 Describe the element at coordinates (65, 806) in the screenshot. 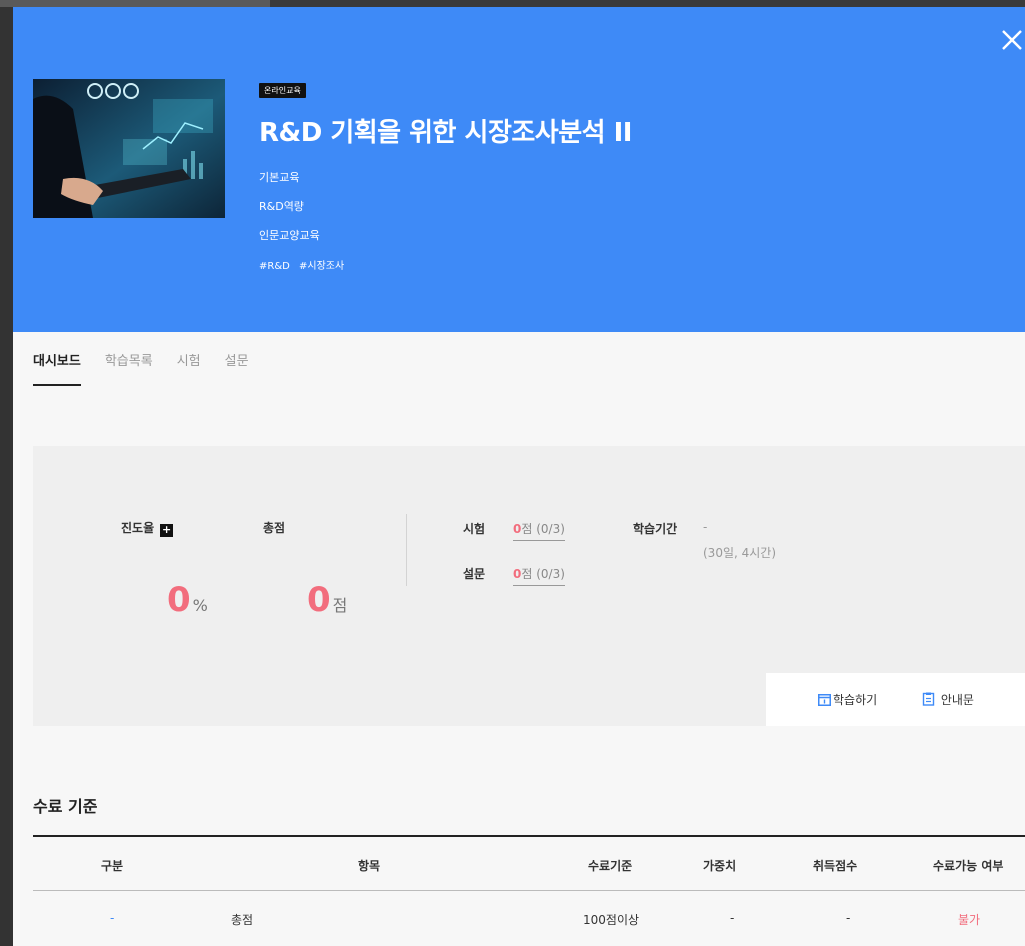

I see `completion-criteria-title: 수료 기준` at that location.